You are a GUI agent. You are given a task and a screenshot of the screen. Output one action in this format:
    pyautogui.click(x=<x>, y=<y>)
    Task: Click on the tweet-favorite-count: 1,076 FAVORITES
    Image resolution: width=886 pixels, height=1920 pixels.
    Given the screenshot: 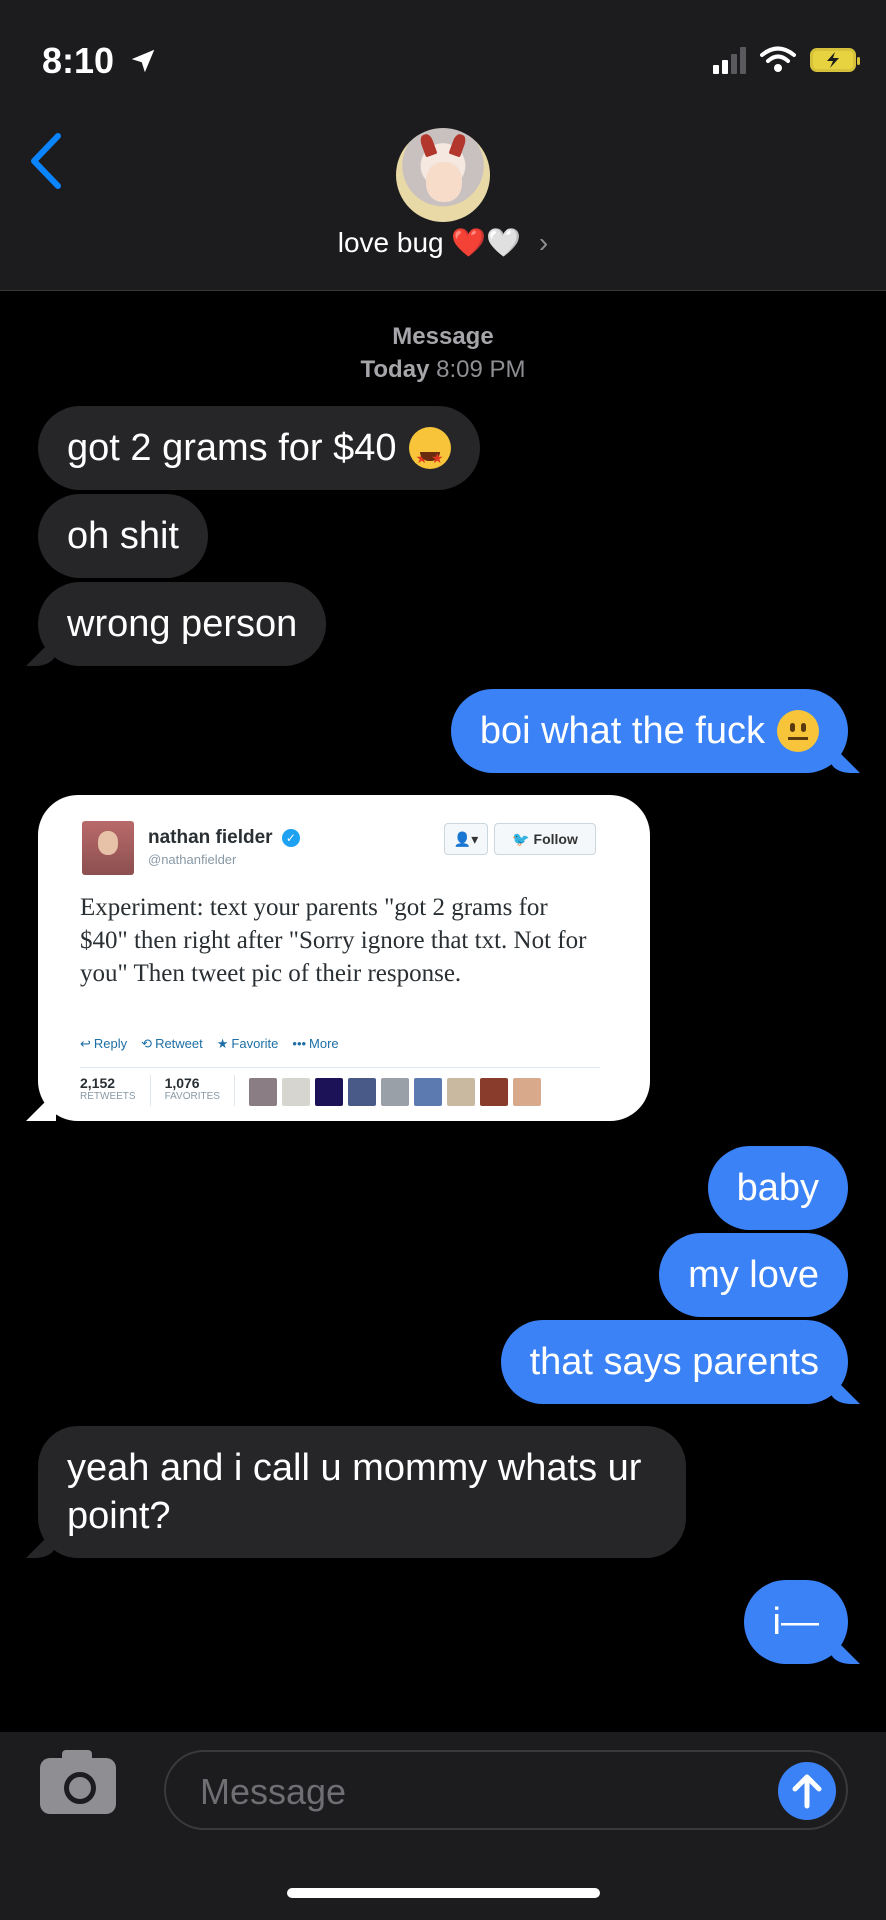 What is the action you would take?
    pyautogui.click(x=200, y=1090)
    